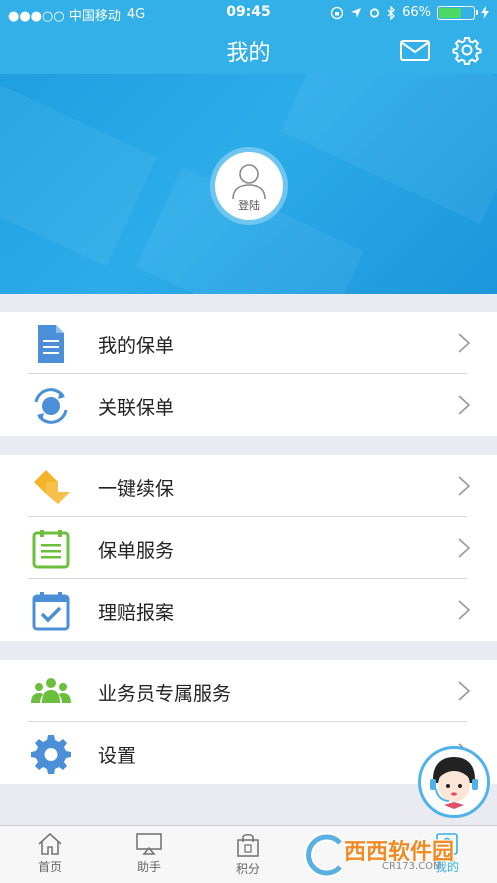 This screenshot has width=497, height=883. What do you see at coordinates (51, 406) in the screenshot?
I see `sync-icon` at bounding box center [51, 406].